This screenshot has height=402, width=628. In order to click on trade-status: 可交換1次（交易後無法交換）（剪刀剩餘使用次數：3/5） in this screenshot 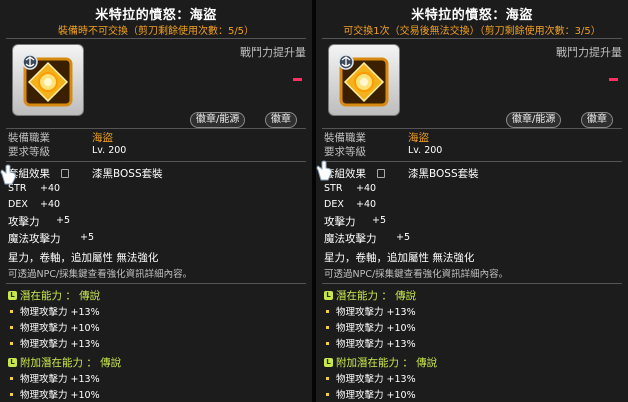, I will do `click(472, 31)`.